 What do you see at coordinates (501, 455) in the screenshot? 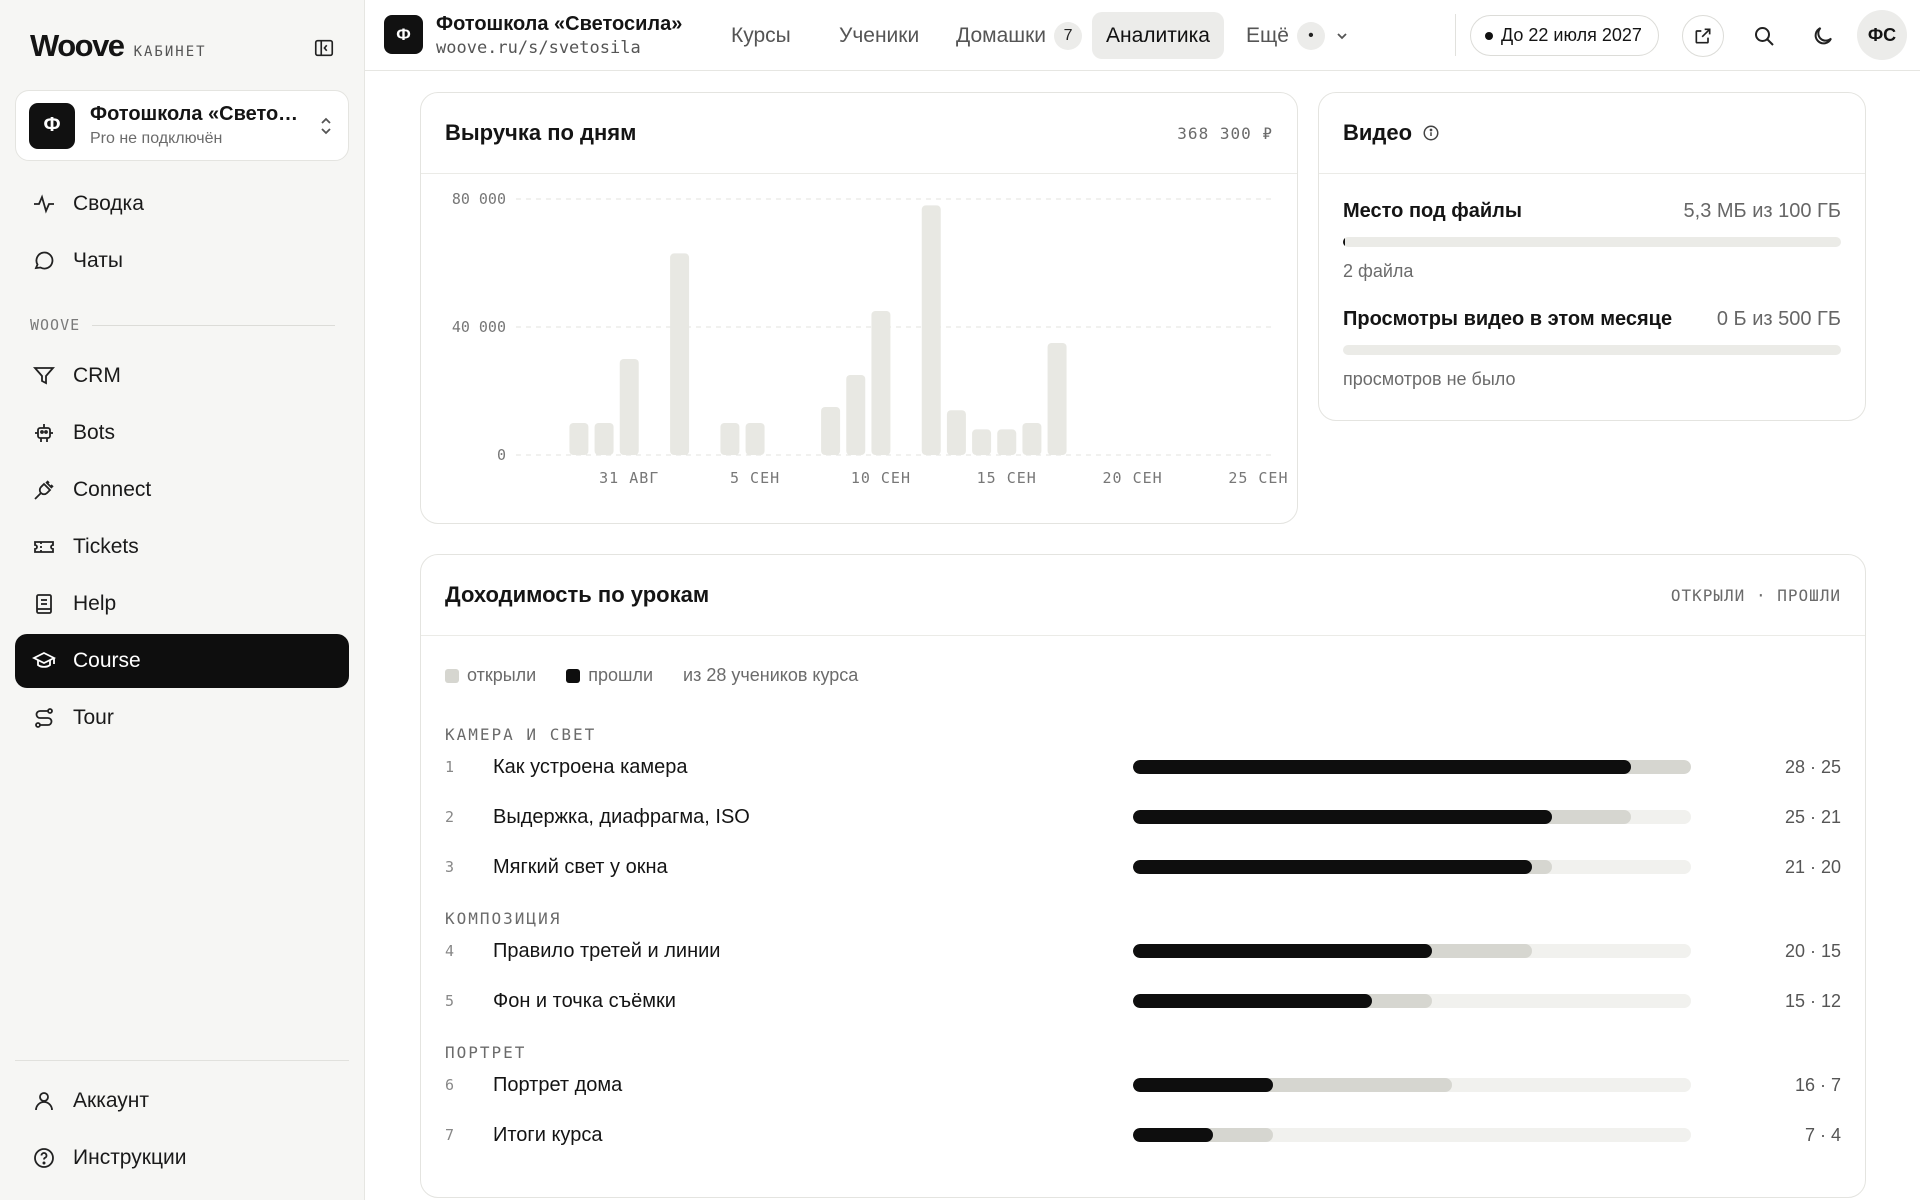
I see `y-tick-label: 0` at bounding box center [501, 455].